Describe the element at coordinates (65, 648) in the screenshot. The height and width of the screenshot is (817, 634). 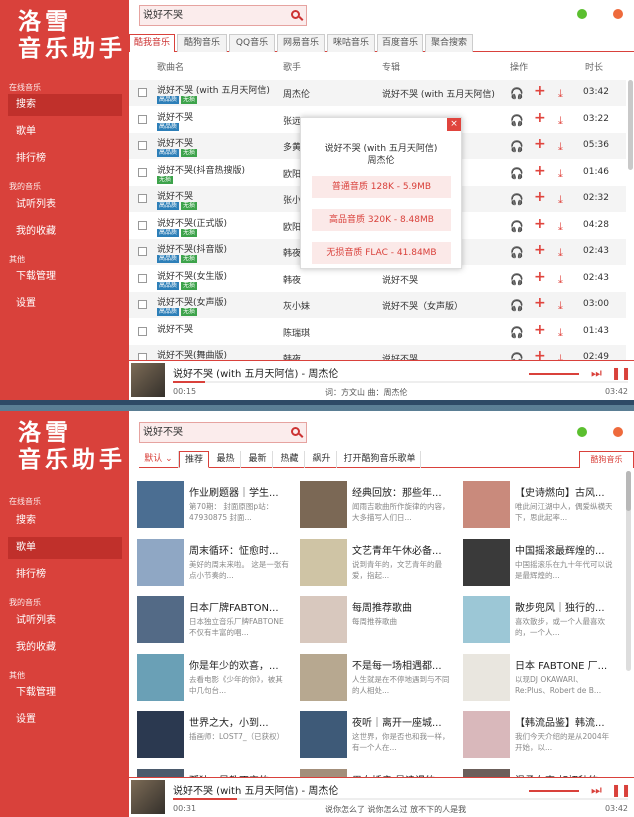
I see `sidebar-item-favorites: 我的收藏` at that location.